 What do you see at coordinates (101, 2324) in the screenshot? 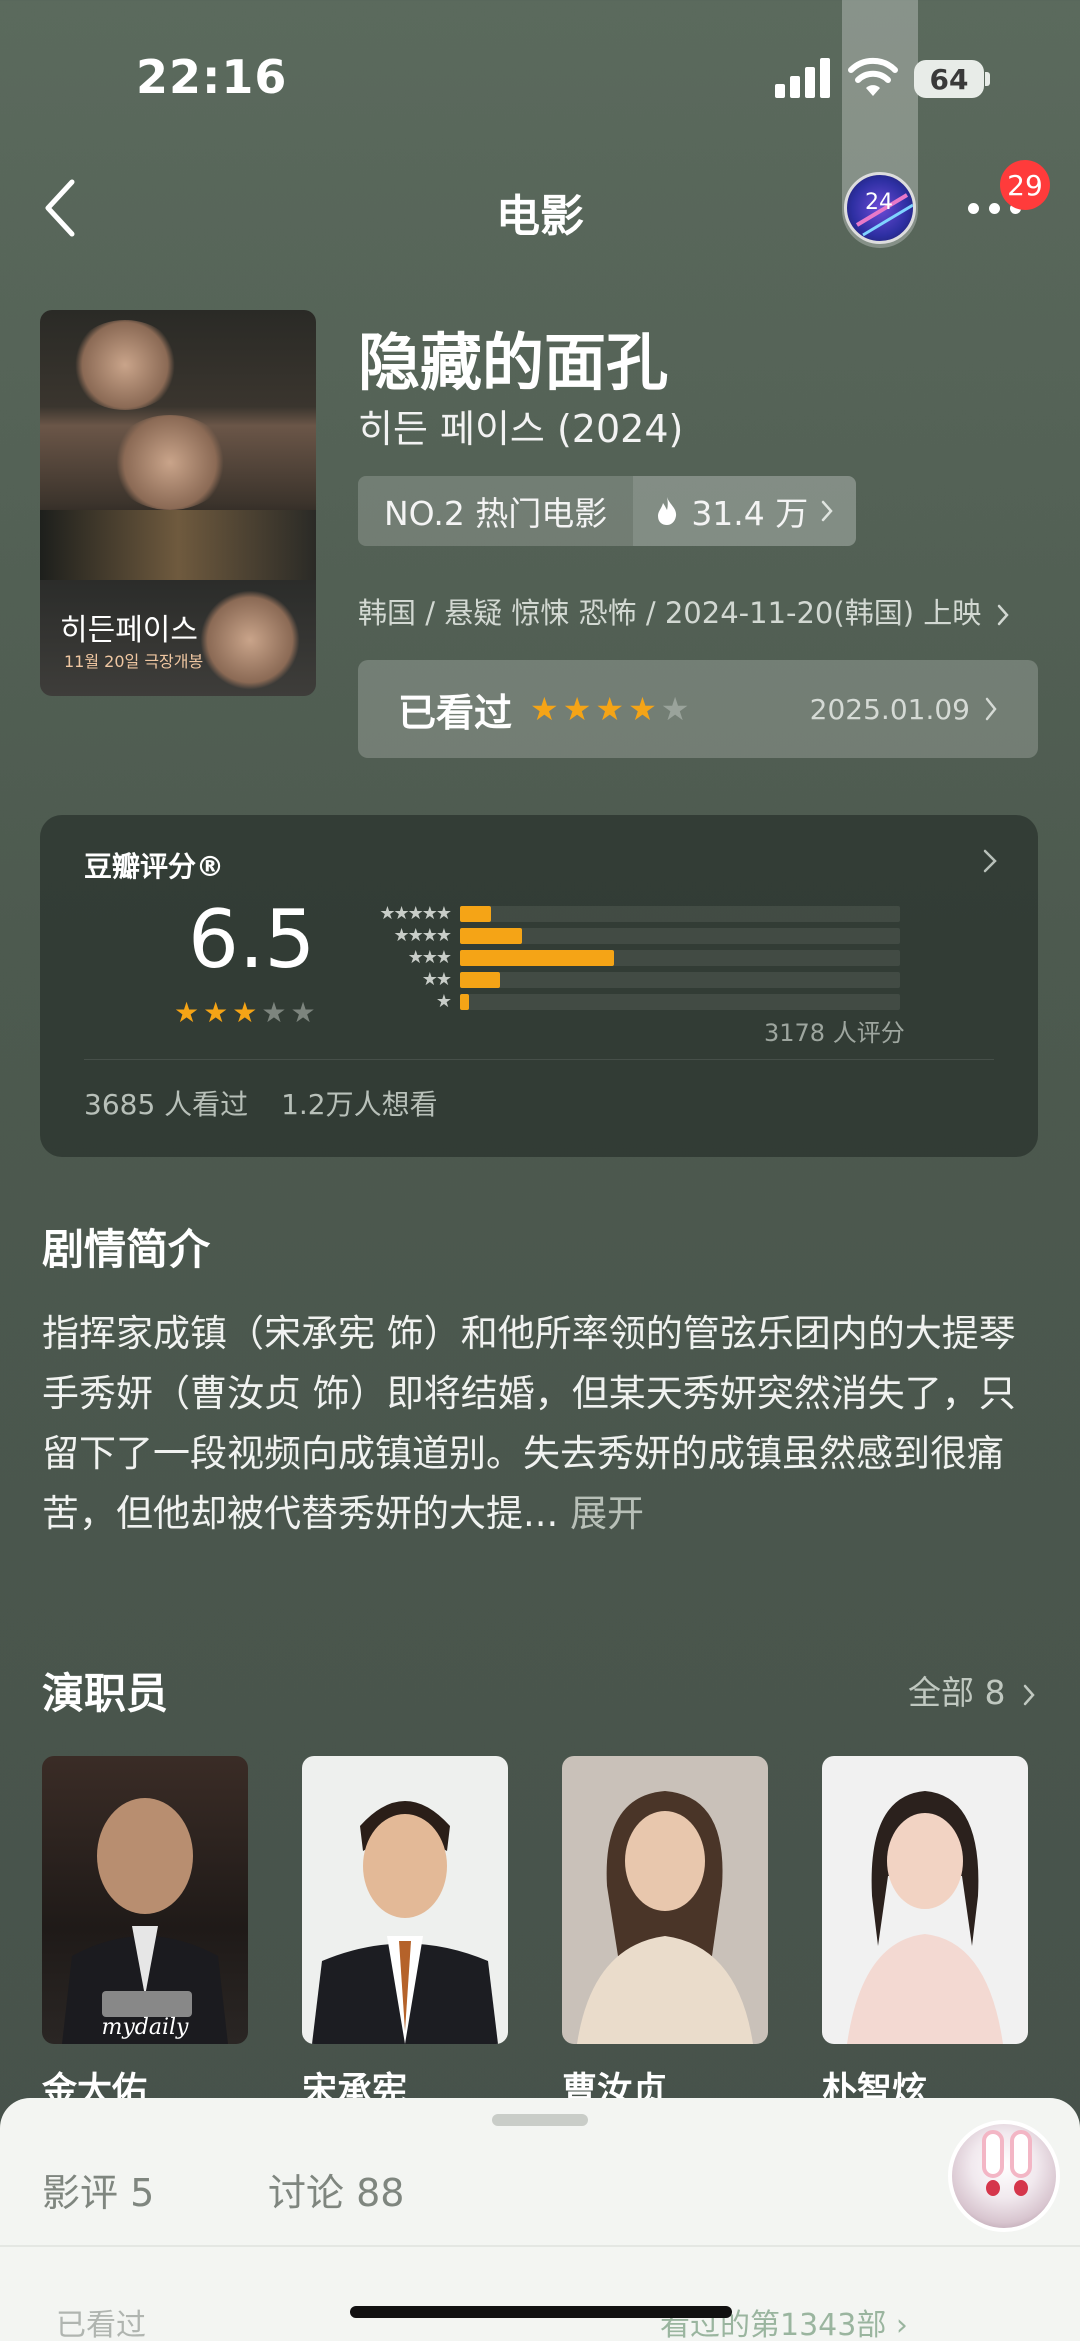
I see `sheet-watched-label: 已看过` at bounding box center [101, 2324].